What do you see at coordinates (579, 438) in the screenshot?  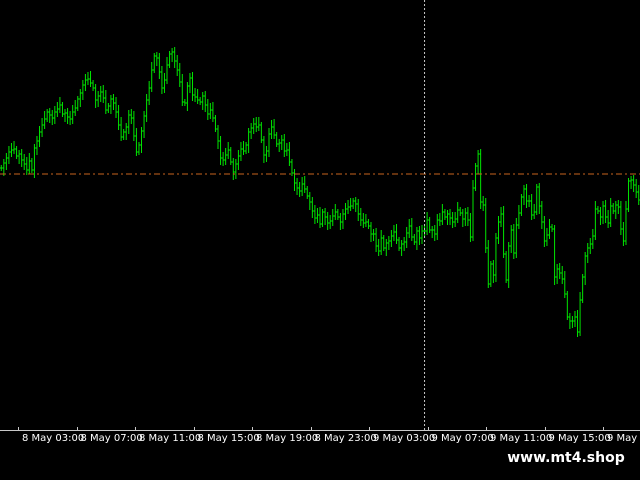 I see `time-axis-label: 9 May 15:00` at bounding box center [579, 438].